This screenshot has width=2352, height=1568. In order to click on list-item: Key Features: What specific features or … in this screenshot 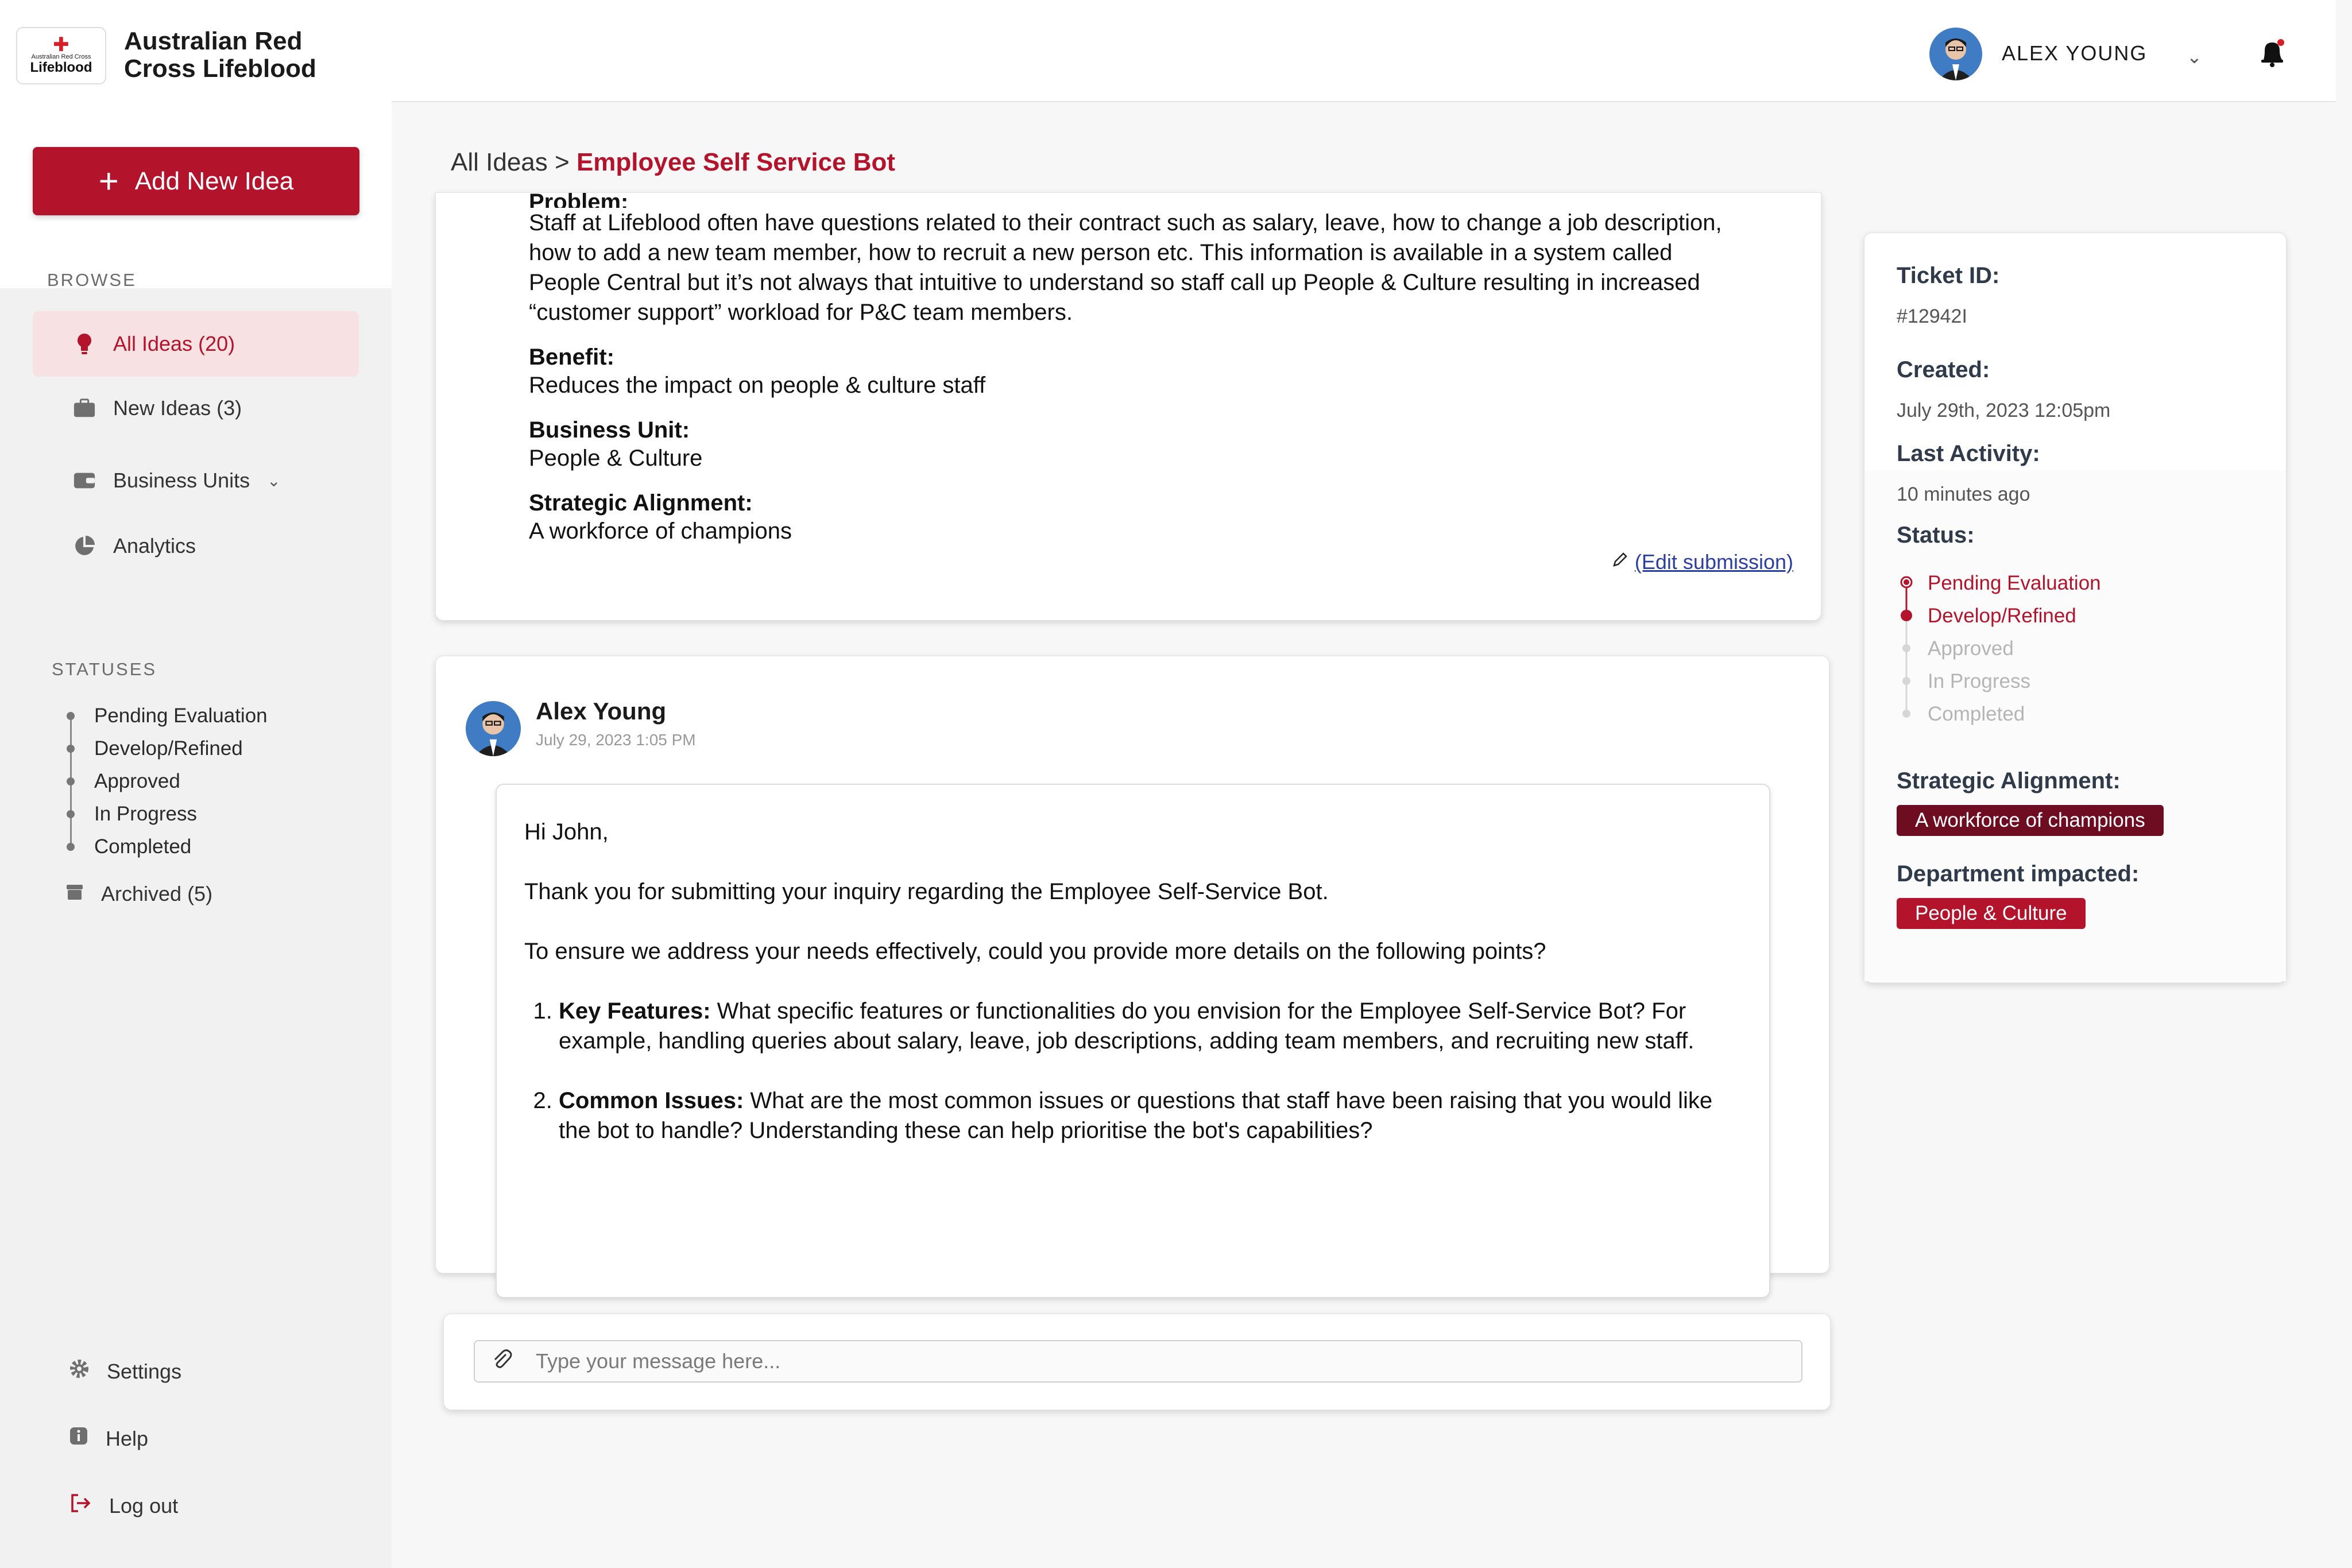, I will do `click(1150, 1026)`.